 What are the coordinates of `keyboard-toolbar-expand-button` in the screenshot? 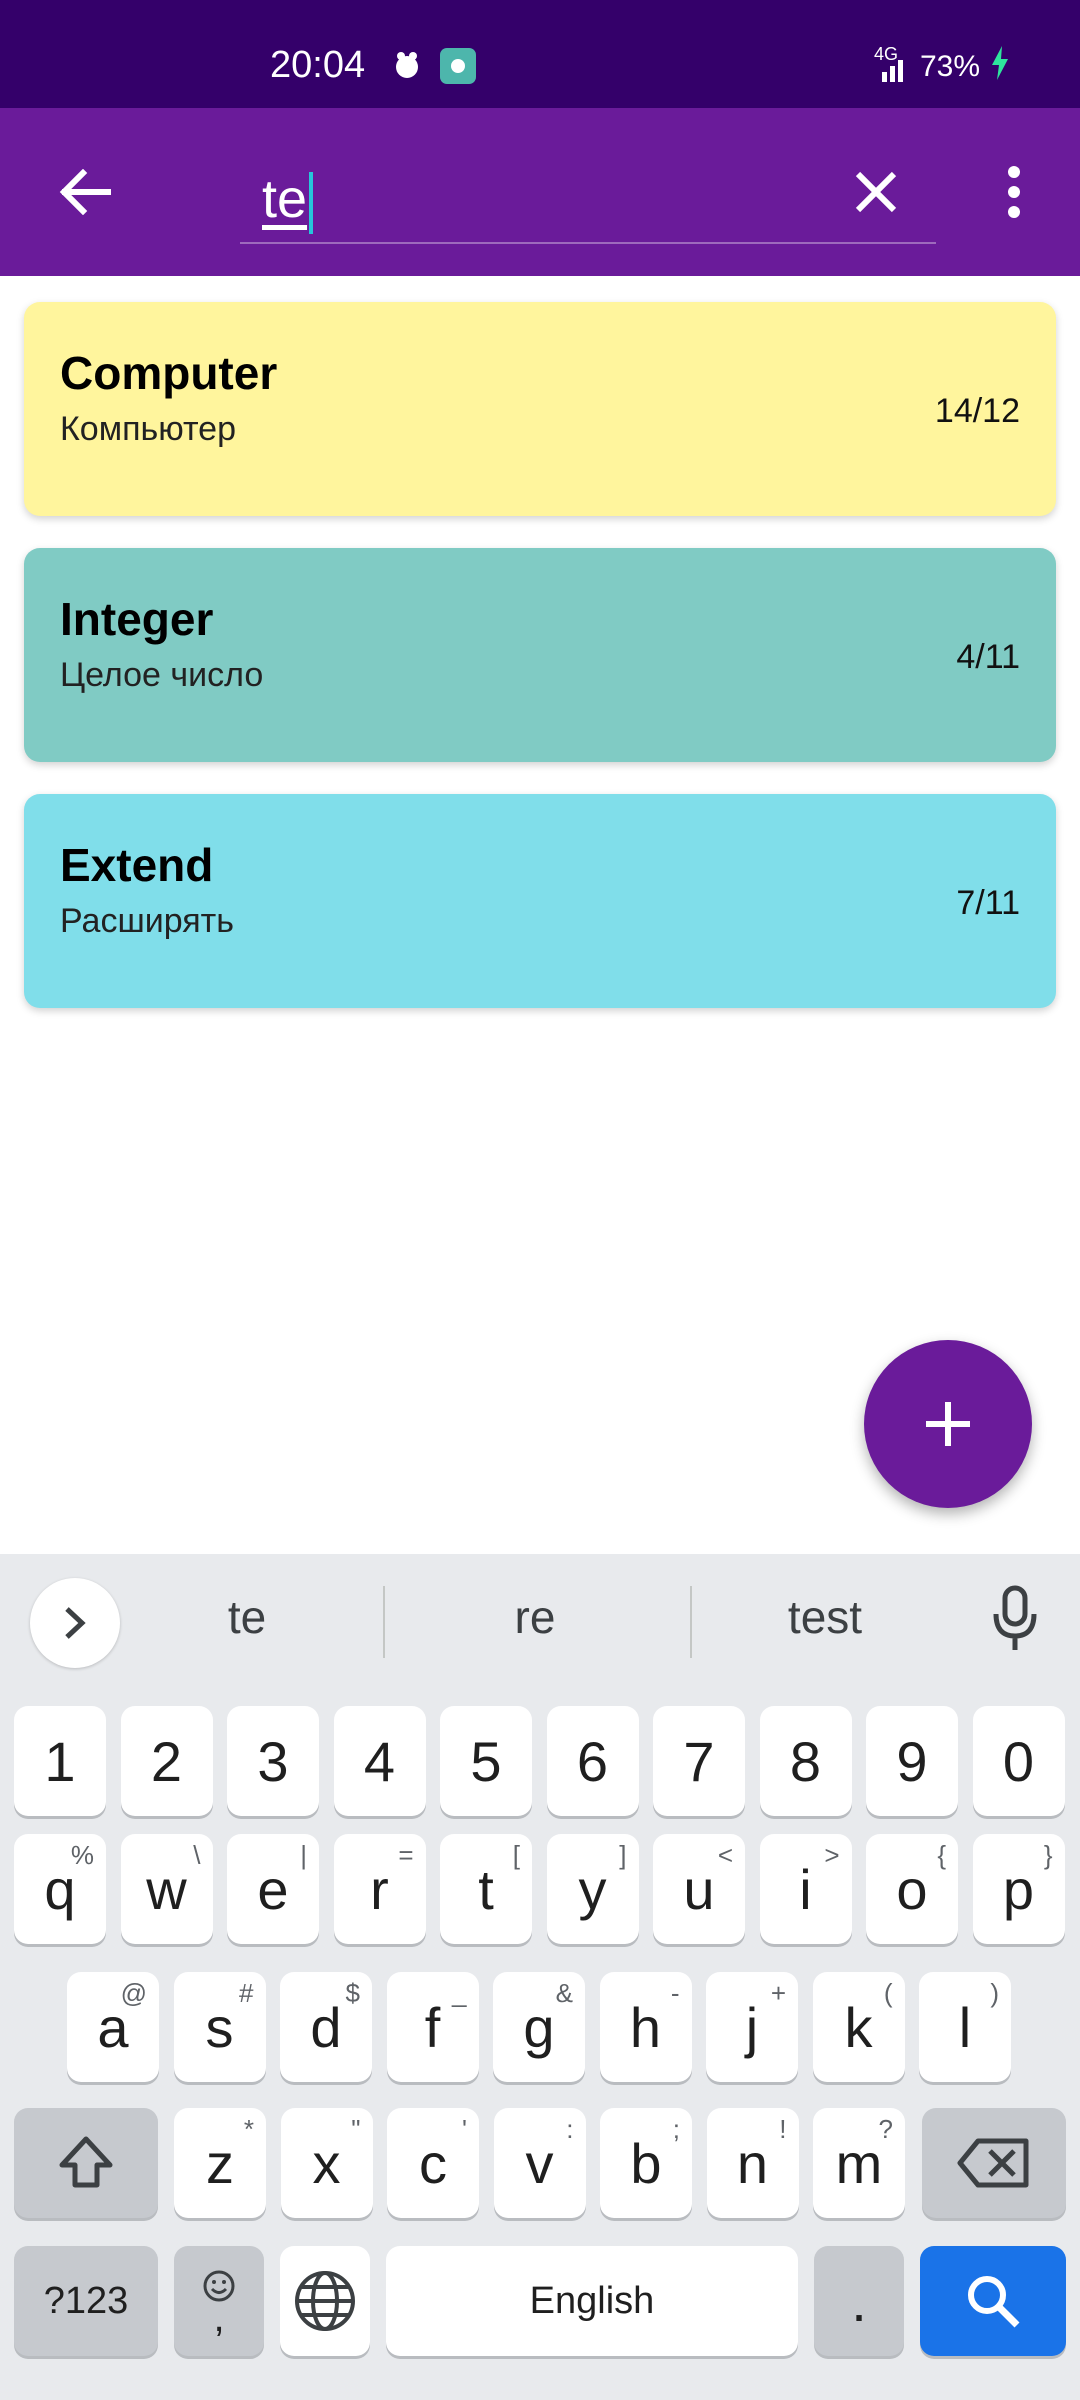 It's located at (75, 1623).